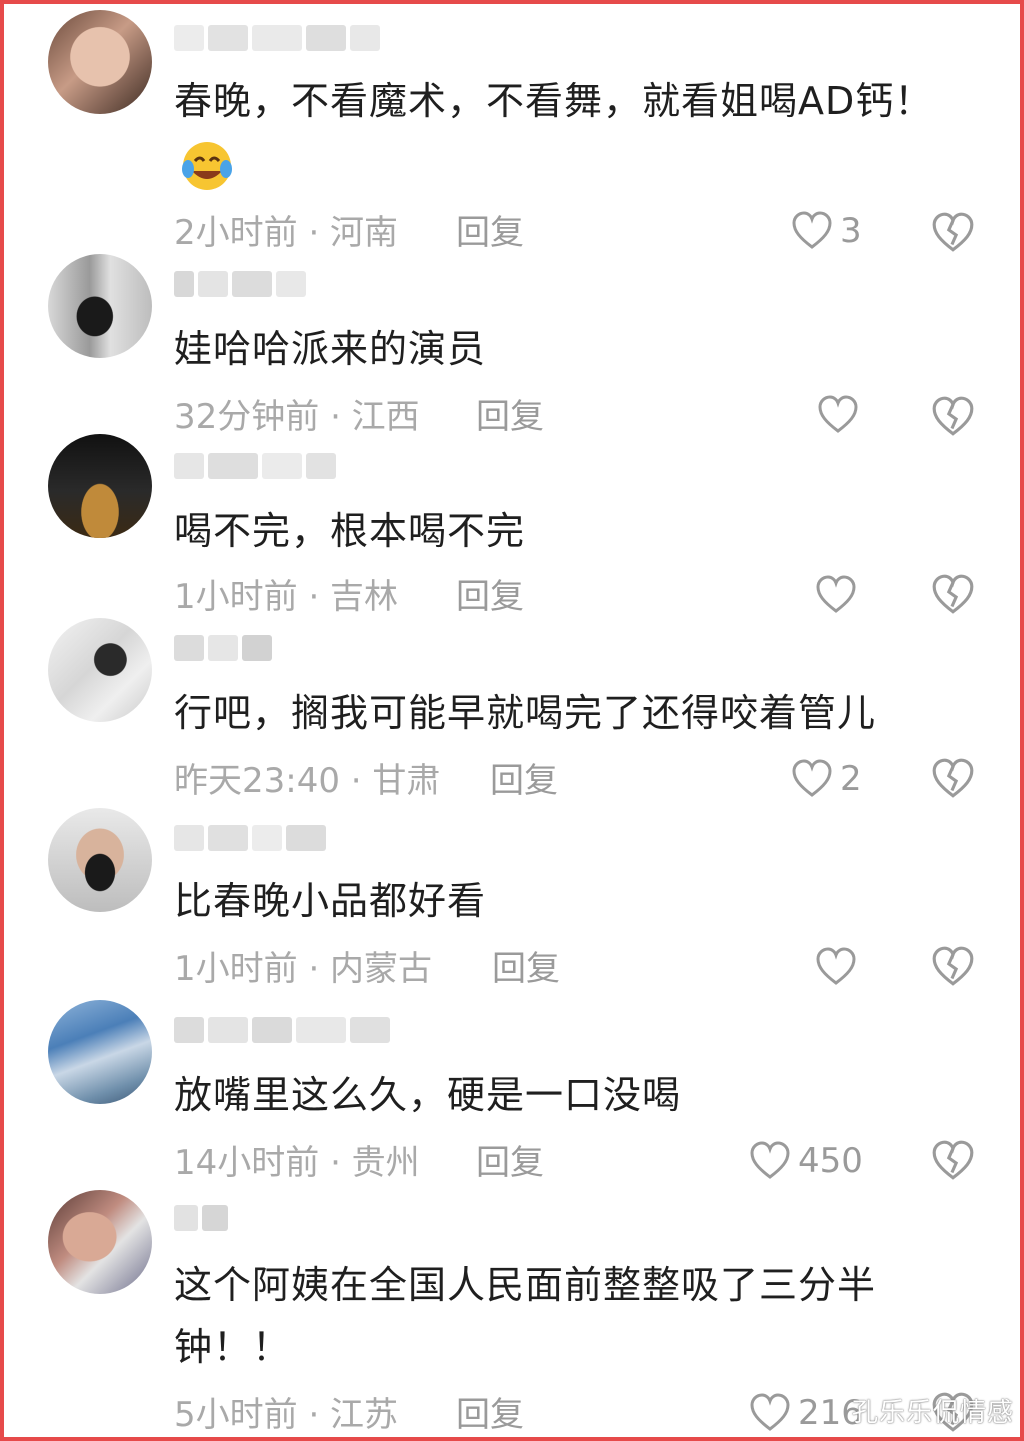 The height and width of the screenshot is (1441, 1024). Describe the element at coordinates (307, 781) in the screenshot. I see `comment-meta: 昨天23:40 · 甘肃` at that location.